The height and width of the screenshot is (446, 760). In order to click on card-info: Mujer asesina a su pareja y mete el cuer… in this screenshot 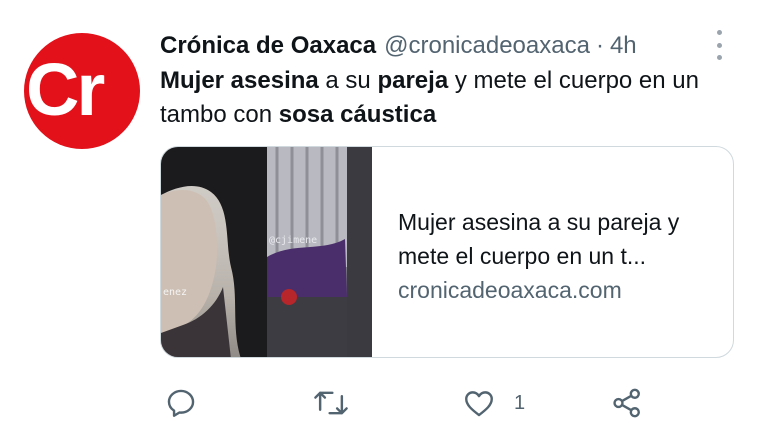, I will do `click(558, 256)`.